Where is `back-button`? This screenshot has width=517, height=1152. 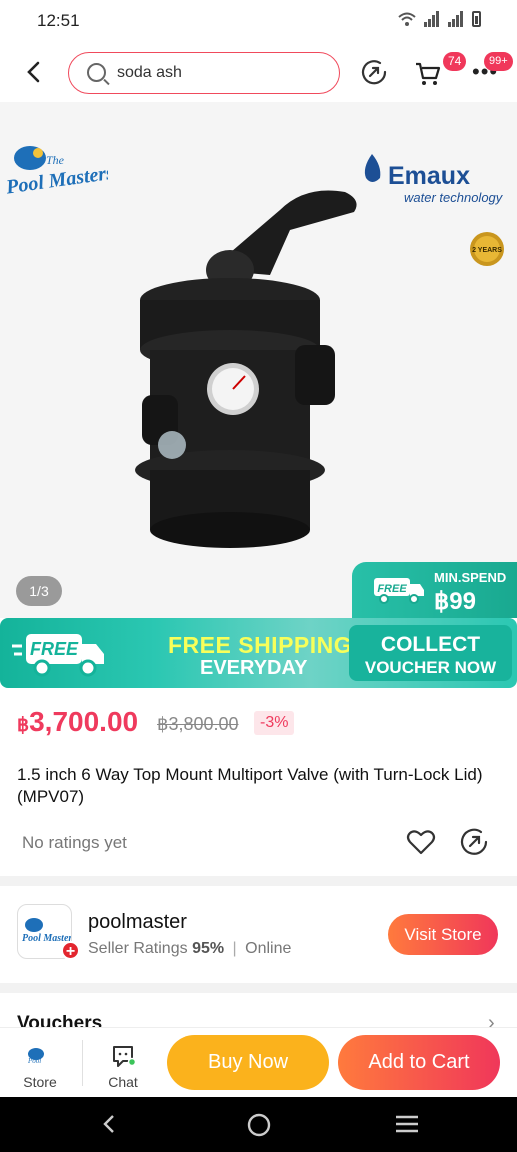
back-button is located at coordinates (35, 72).